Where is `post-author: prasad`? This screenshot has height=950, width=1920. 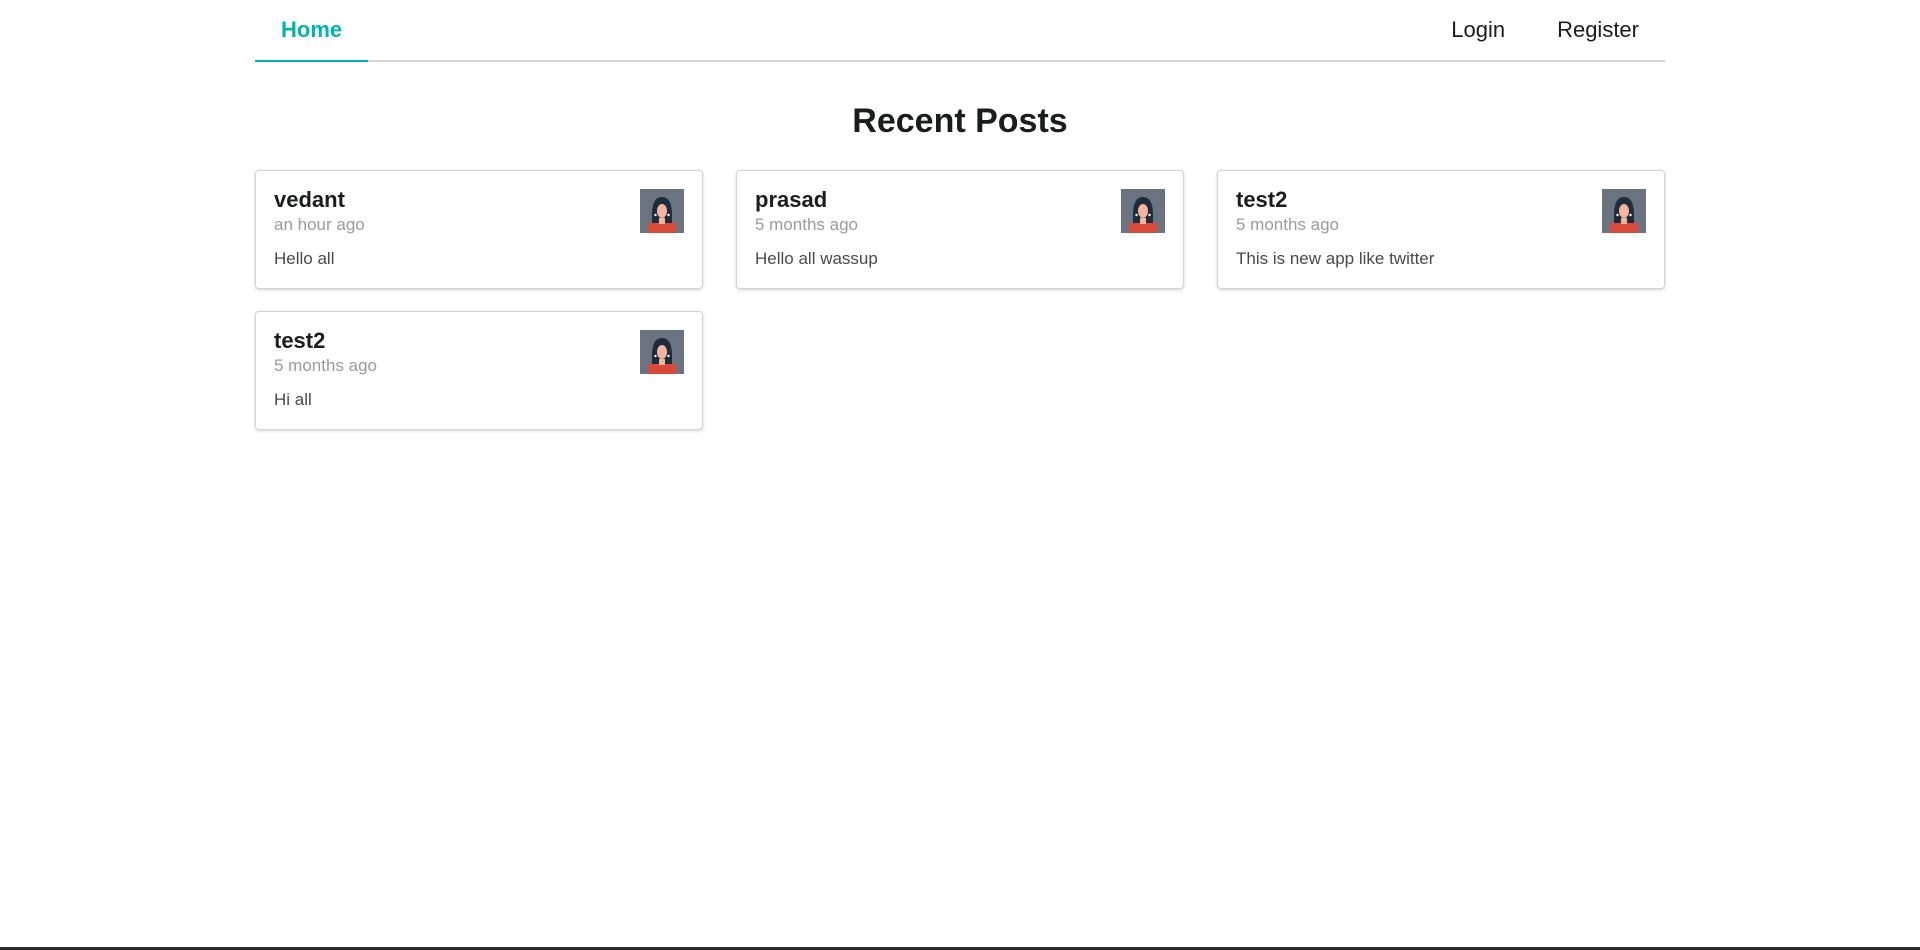 post-author: prasad is located at coordinates (960, 200).